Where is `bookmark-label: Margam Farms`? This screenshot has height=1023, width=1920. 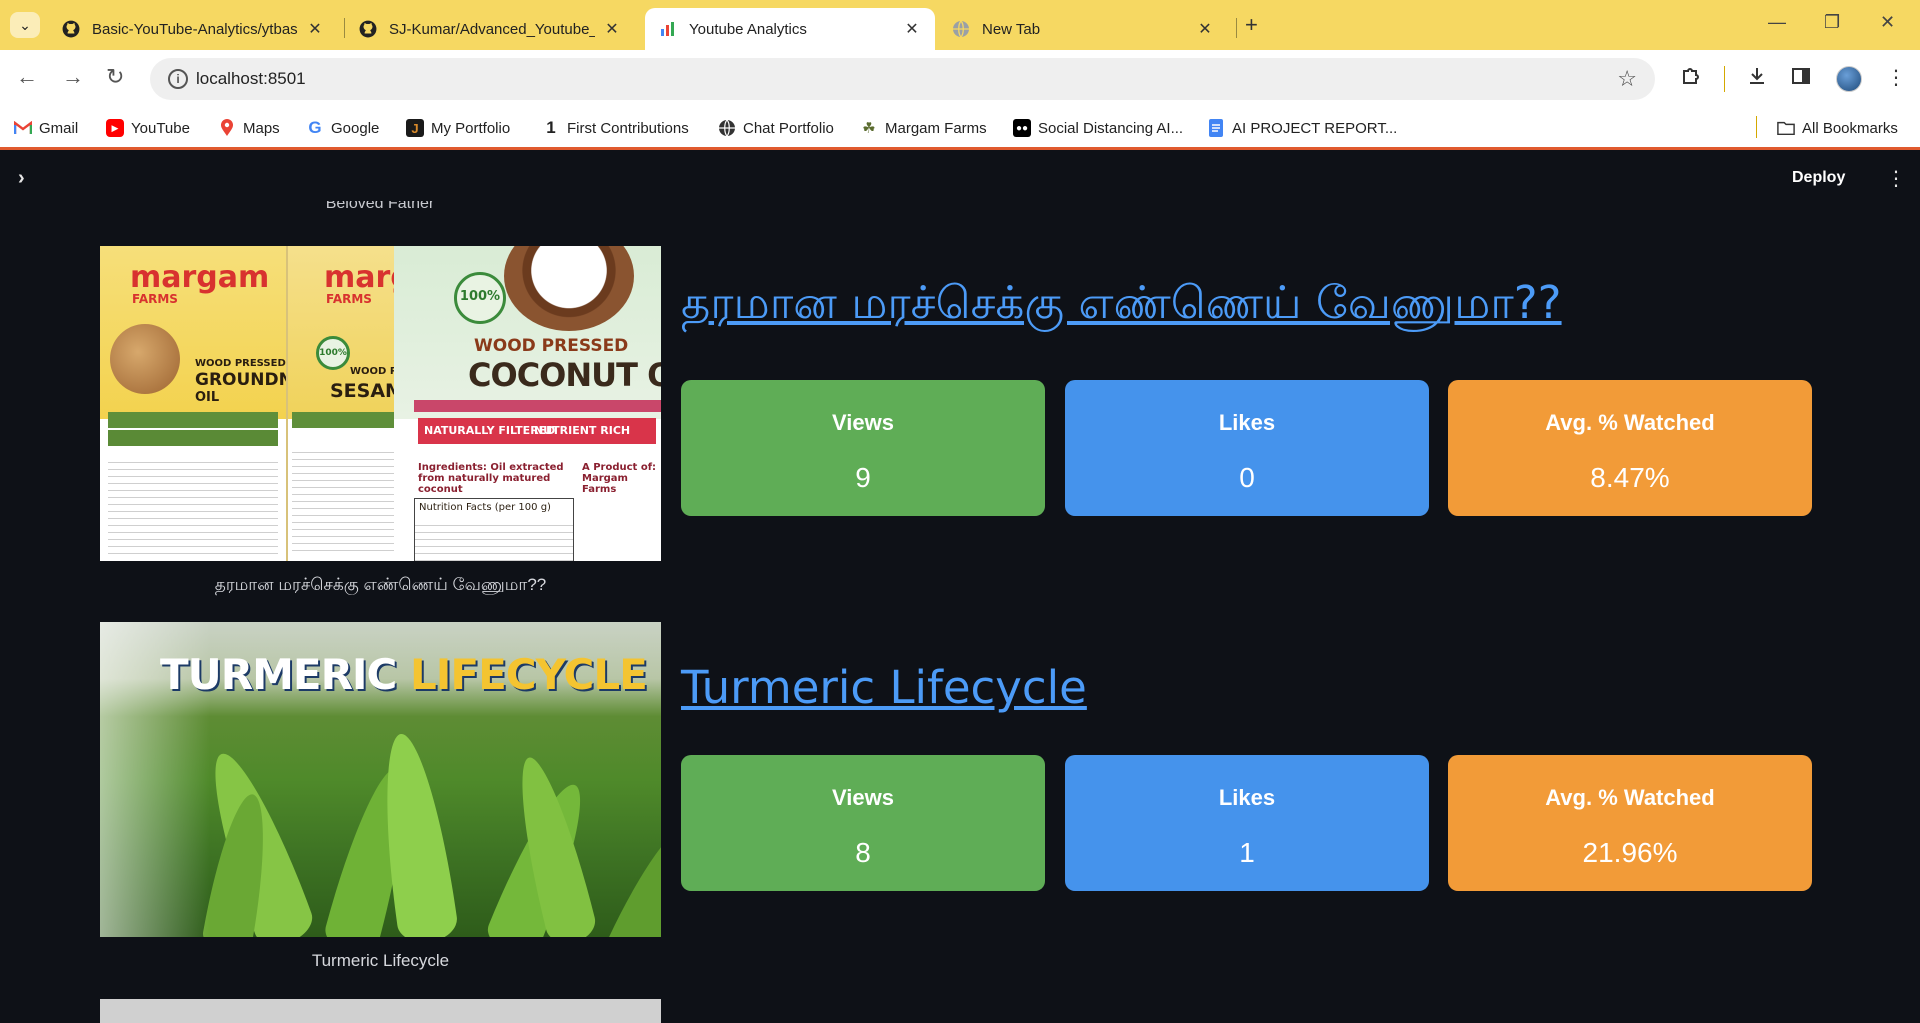 bookmark-label: Margam Farms is located at coordinates (936, 128).